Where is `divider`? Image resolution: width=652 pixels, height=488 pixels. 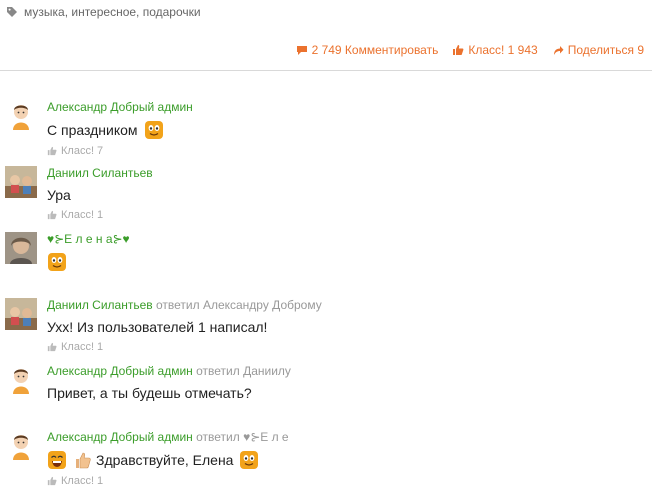 divider is located at coordinates (326, 70).